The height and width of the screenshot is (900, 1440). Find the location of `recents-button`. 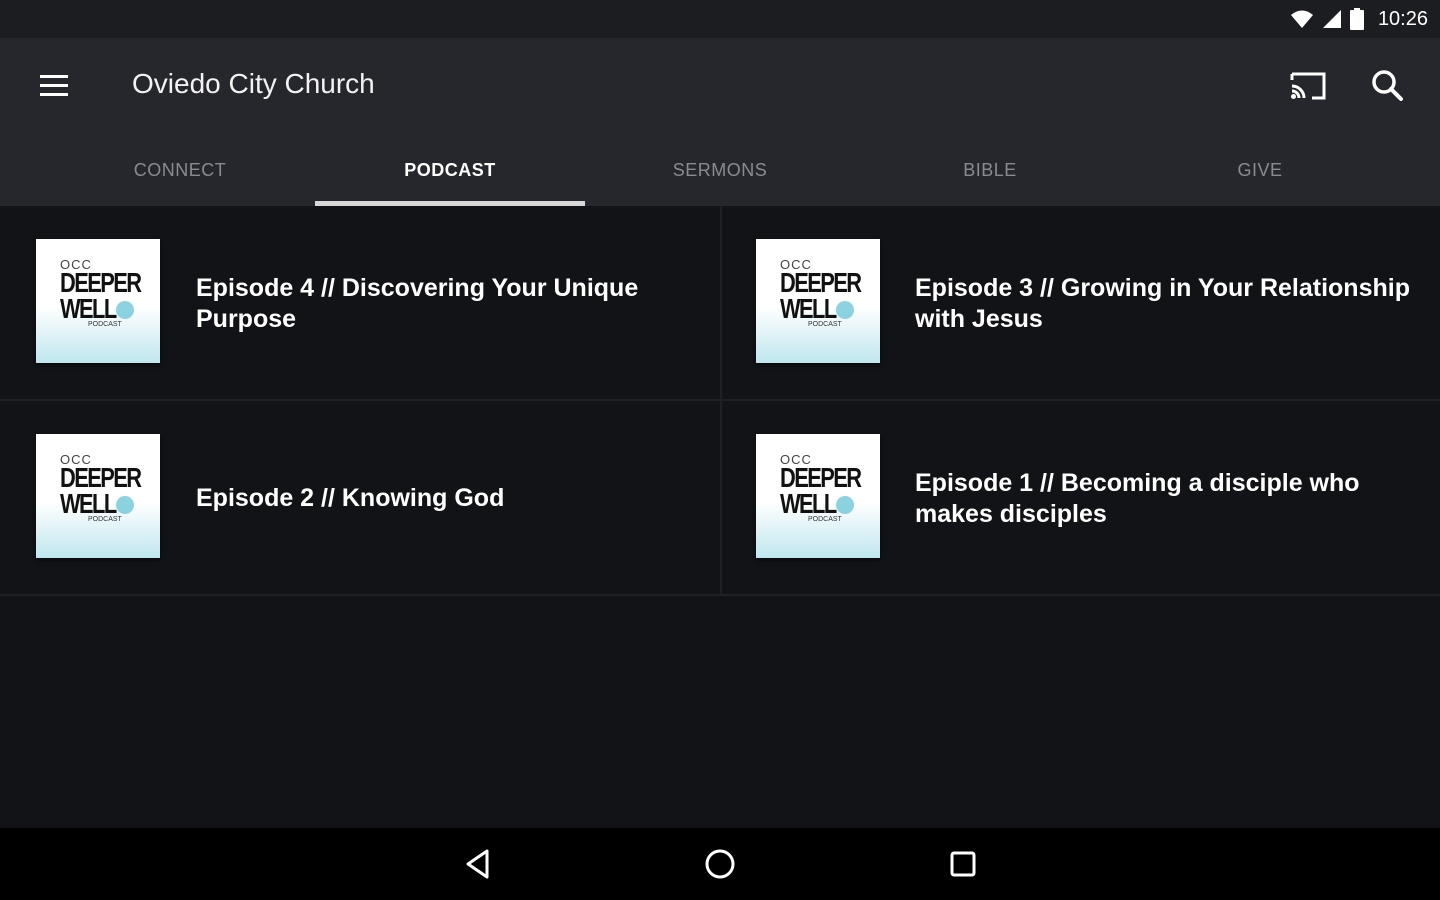

recents-button is located at coordinates (963, 864).